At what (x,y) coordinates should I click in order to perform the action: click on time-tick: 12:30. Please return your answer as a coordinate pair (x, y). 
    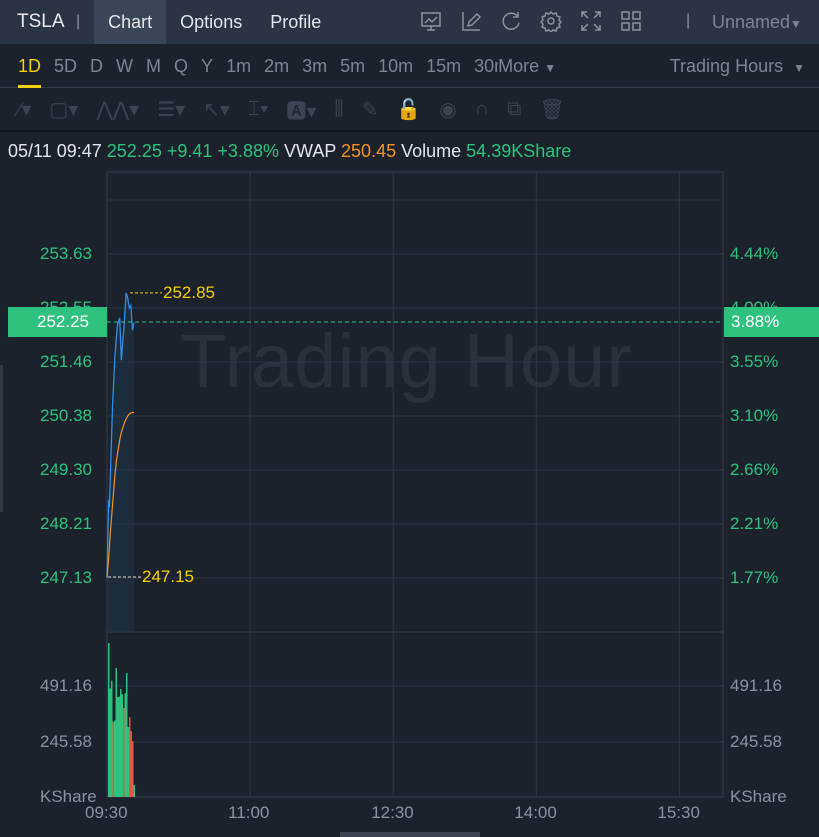
    Looking at the image, I should click on (392, 812).